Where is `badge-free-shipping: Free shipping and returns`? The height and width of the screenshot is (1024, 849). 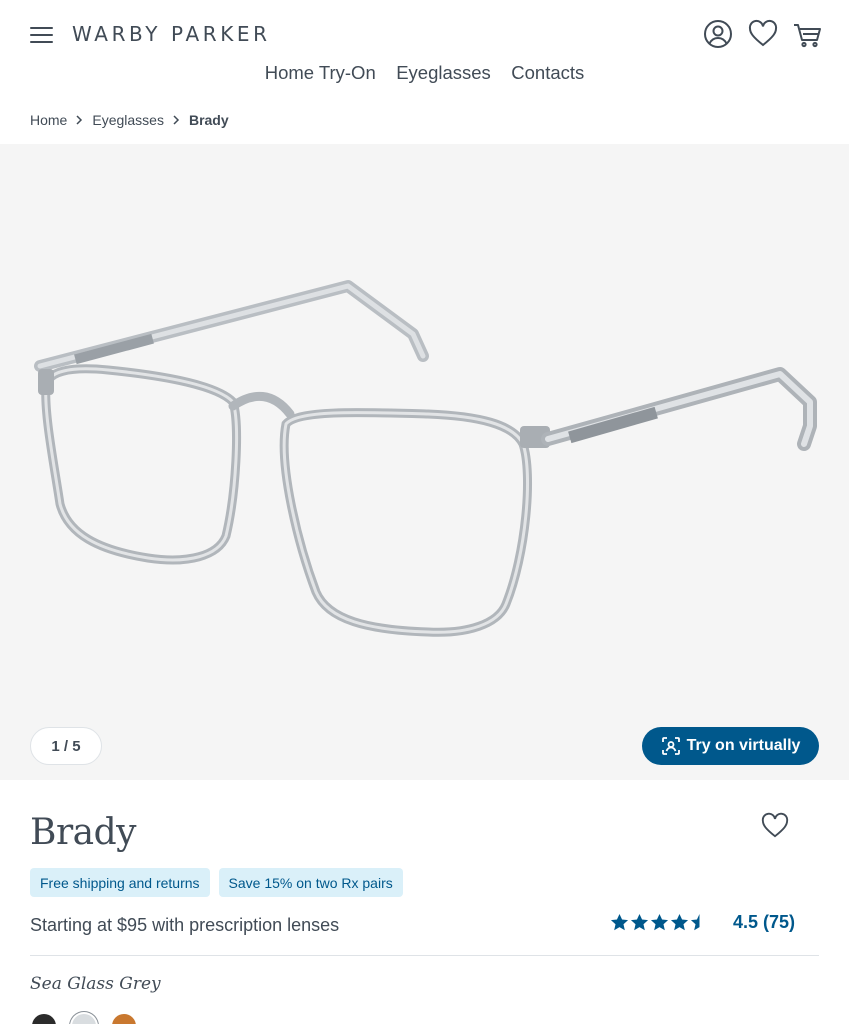 badge-free-shipping: Free shipping and returns is located at coordinates (120, 882).